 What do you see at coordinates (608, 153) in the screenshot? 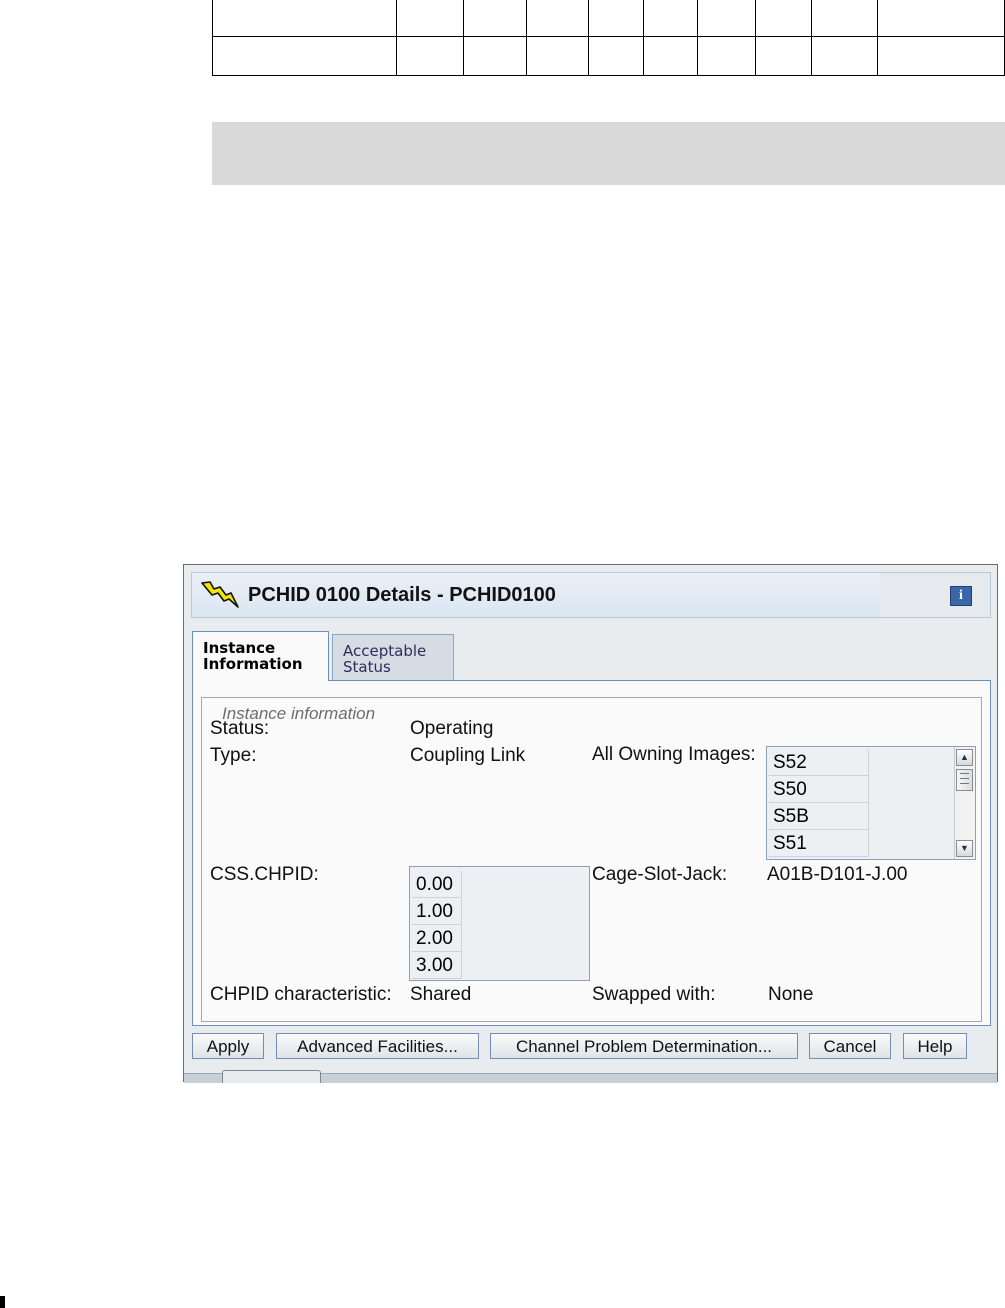
I see `shaded-band` at bounding box center [608, 153].